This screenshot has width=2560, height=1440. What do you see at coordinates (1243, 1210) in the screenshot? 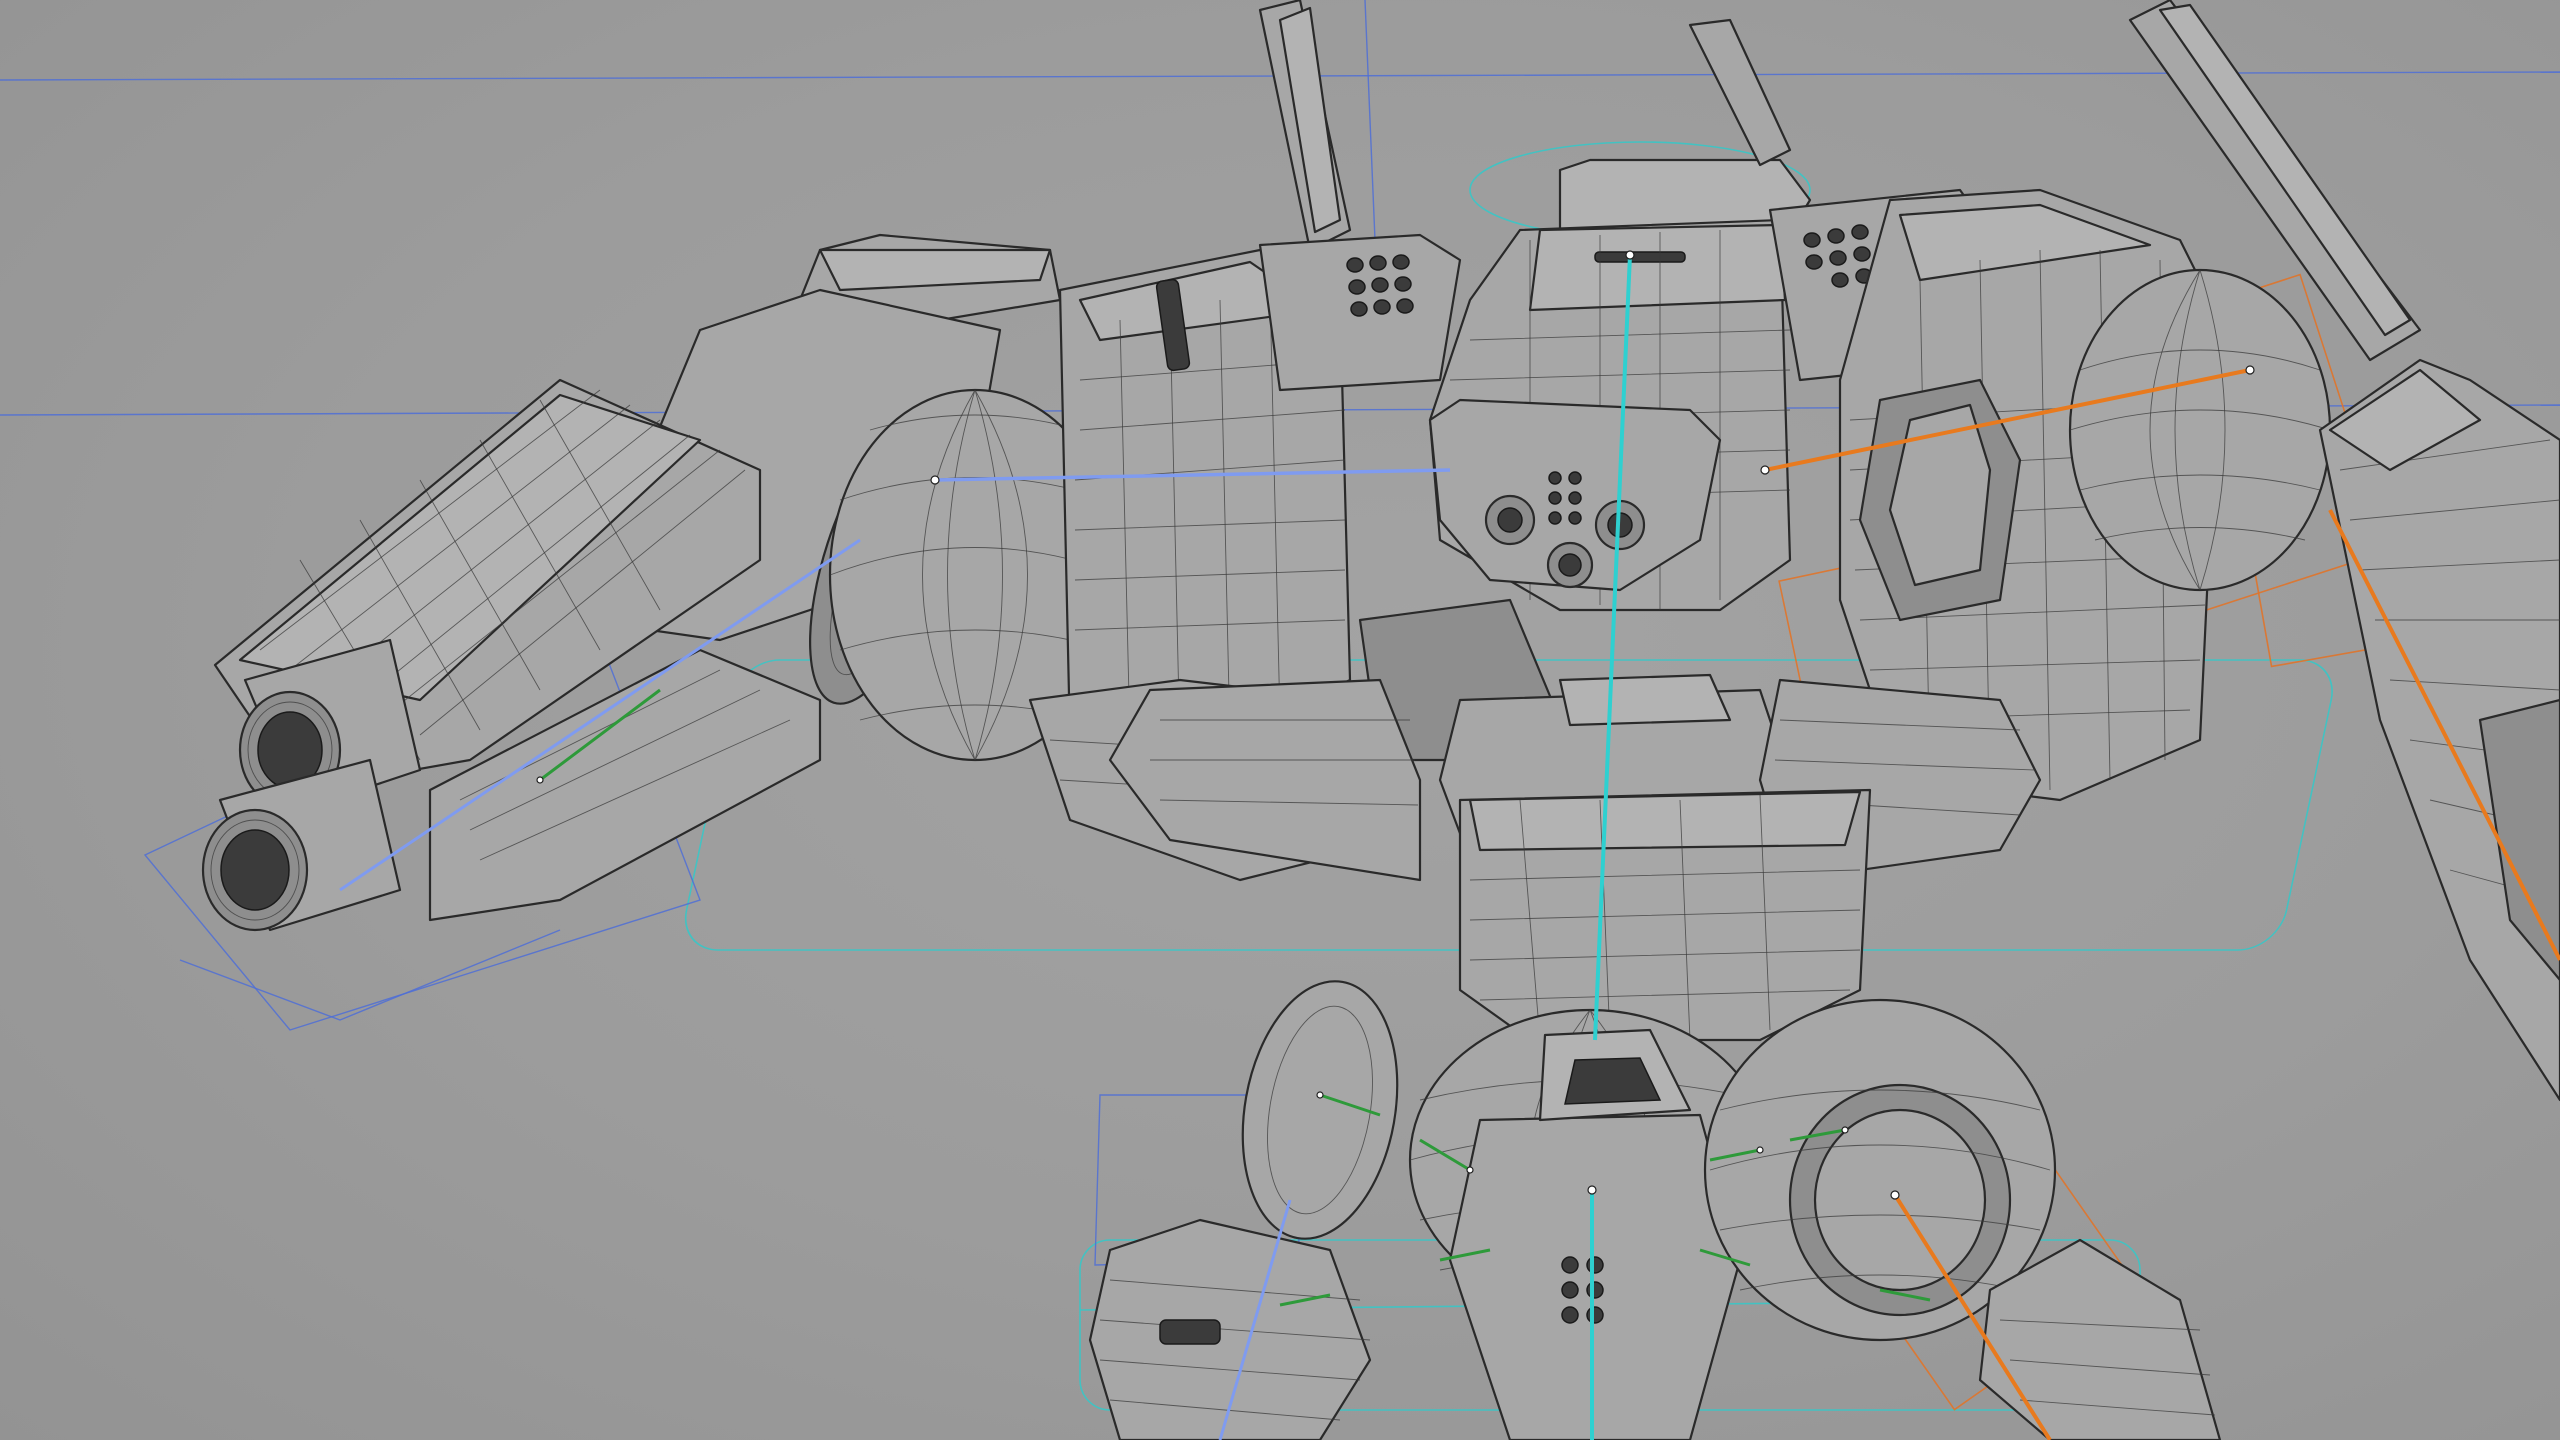
I see `left-thigh` at bounding box center [1243, 1210].